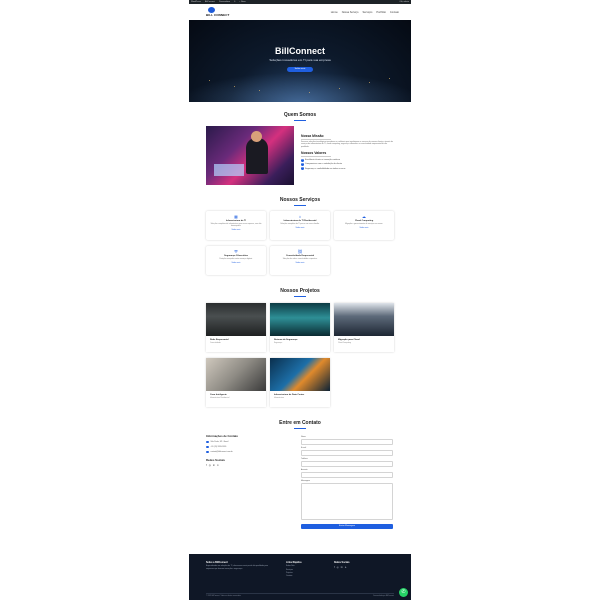 This screenshot has height=600, width=600. I want to click on footer-social-links: f ◎ in ✦, so click(359, 567).